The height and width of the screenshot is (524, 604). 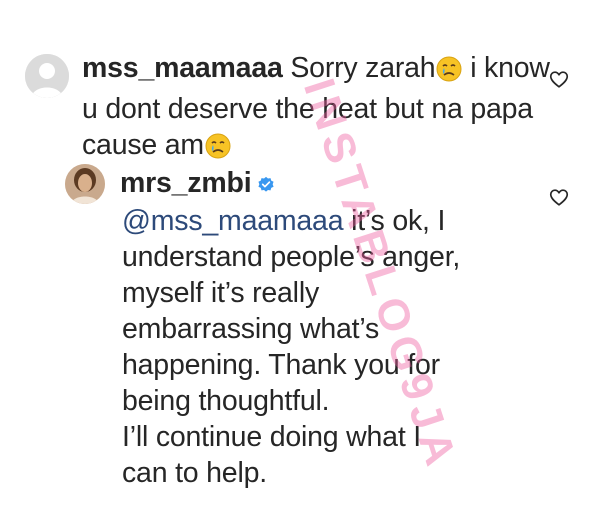 I want to click on reply-line: @mss_maamaaa it’s ok, I, so click(x=337, y=221).